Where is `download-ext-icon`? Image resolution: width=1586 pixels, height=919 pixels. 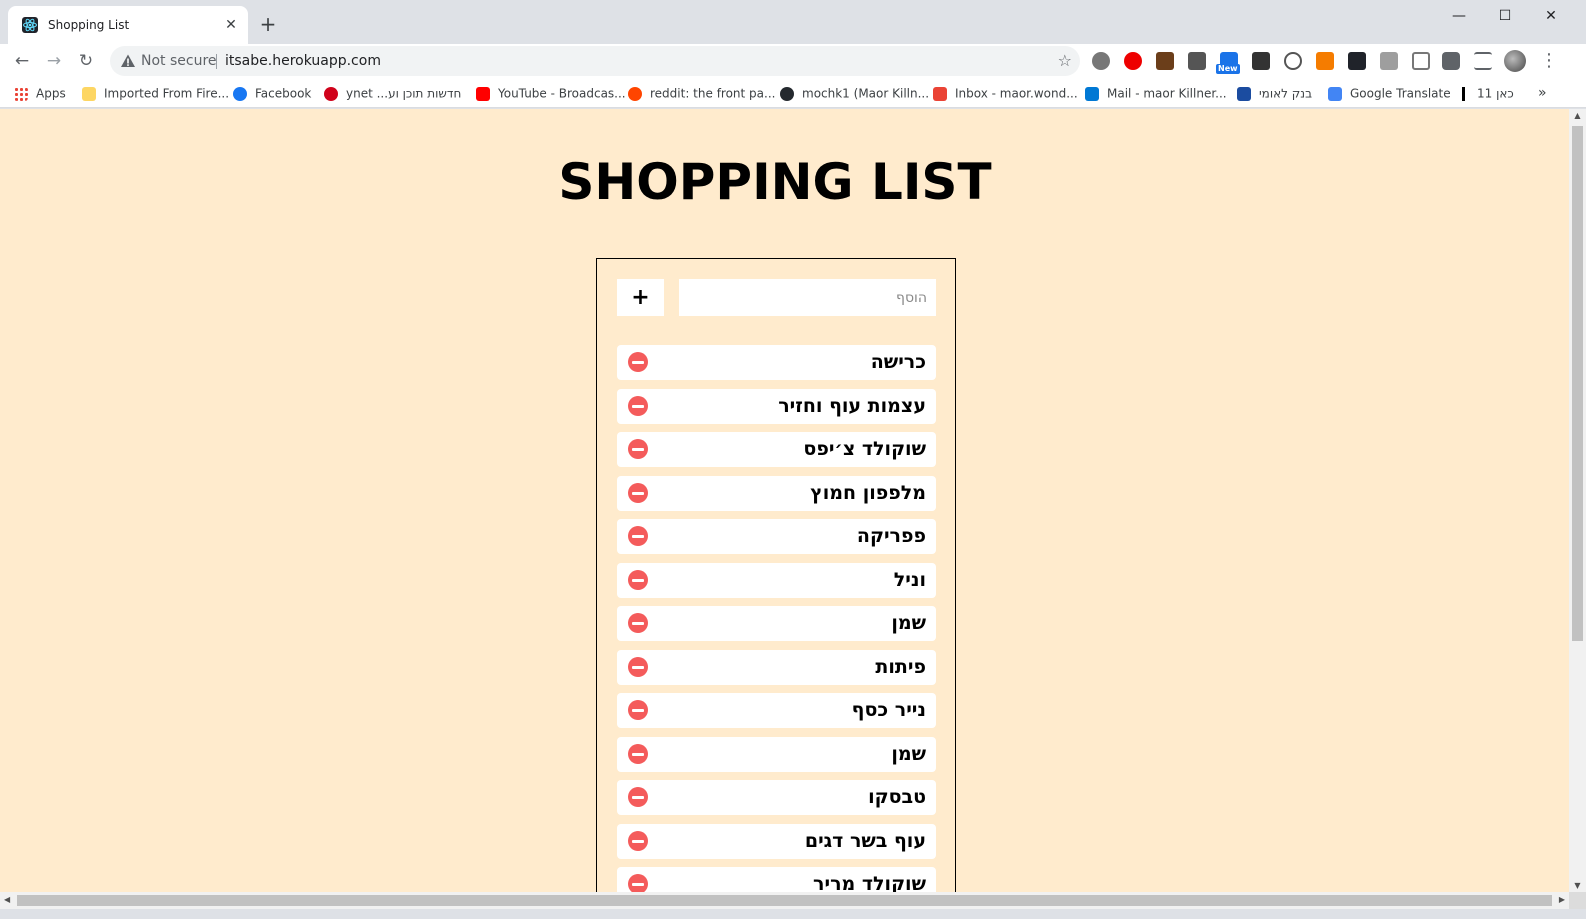 download-ext-icon is located at coordinates (1325, 61).